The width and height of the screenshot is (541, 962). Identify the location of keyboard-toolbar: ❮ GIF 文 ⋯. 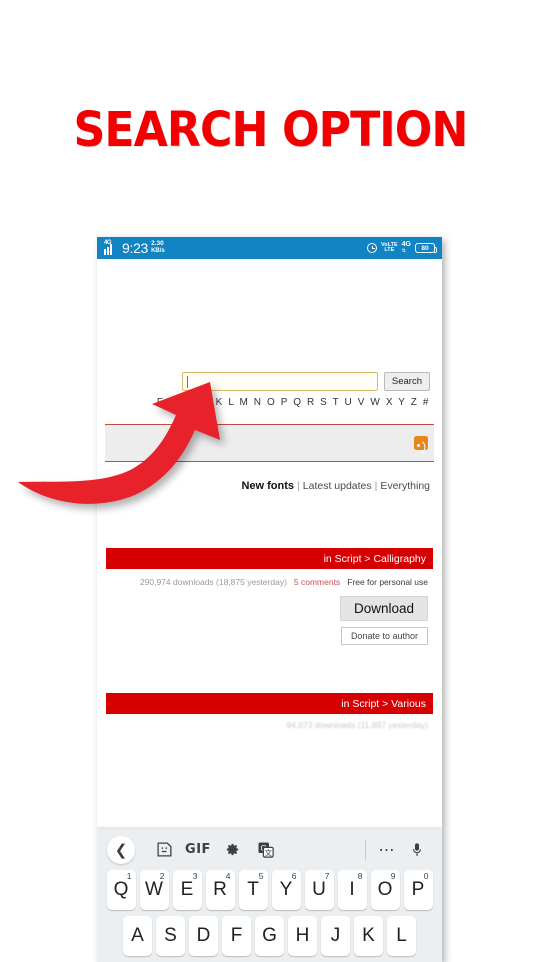
(269, 849).